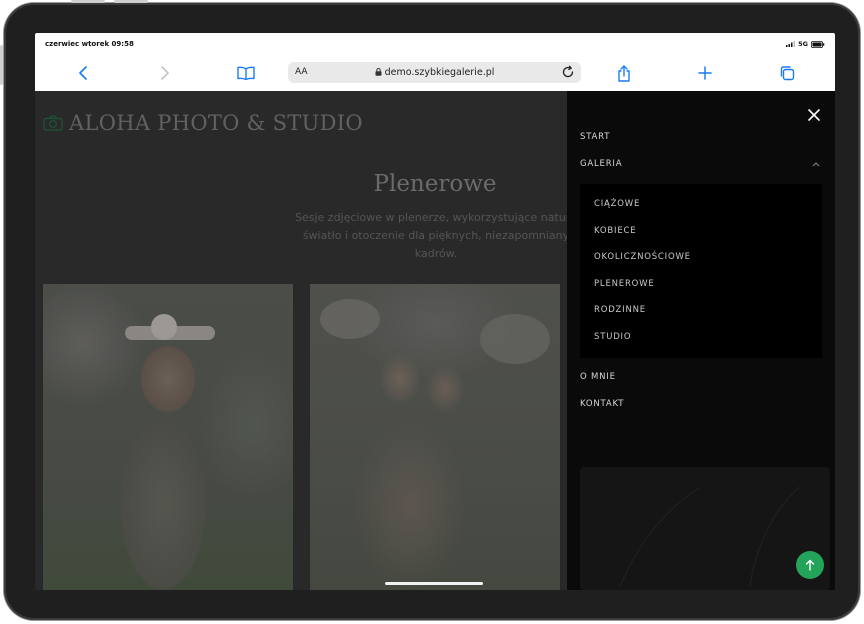  I want to click on lock-icon, so click(378, 72).